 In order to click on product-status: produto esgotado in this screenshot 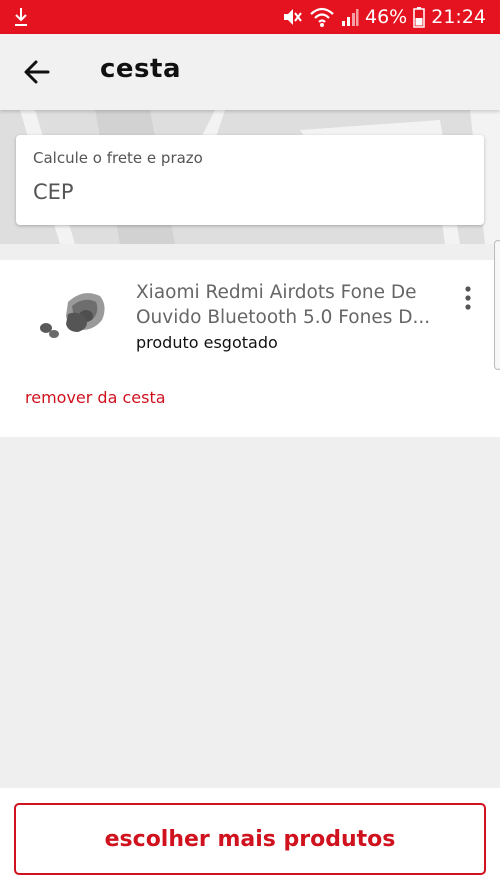, I will do `click(207, 342)`.